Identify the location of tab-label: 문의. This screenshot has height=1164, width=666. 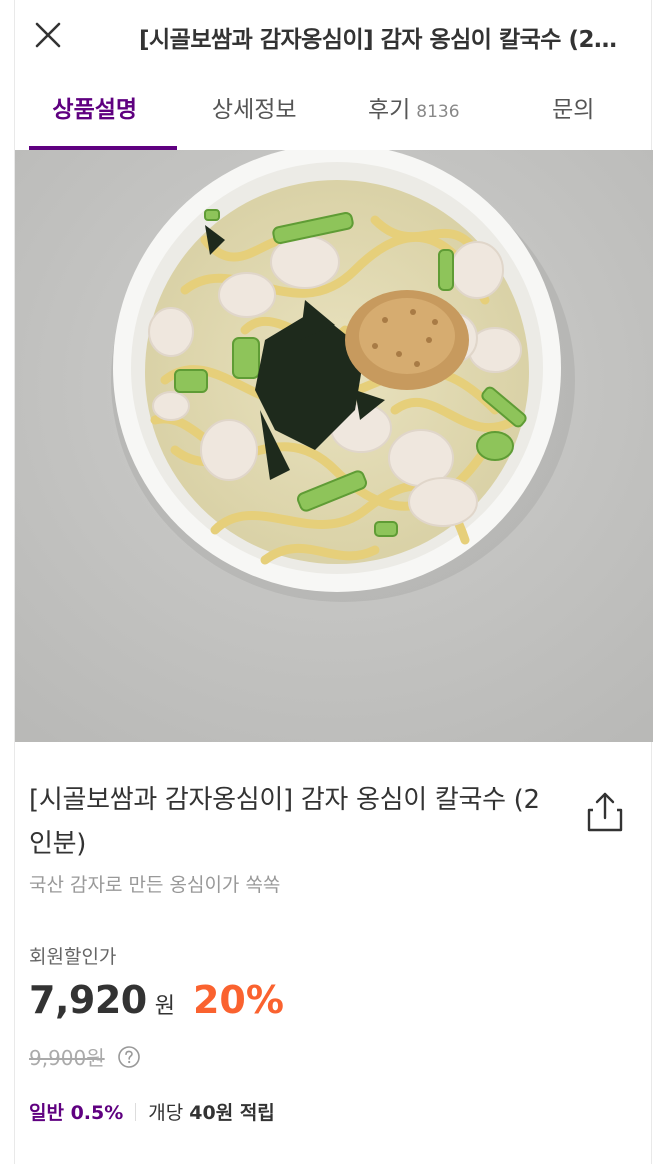
(573, 110).